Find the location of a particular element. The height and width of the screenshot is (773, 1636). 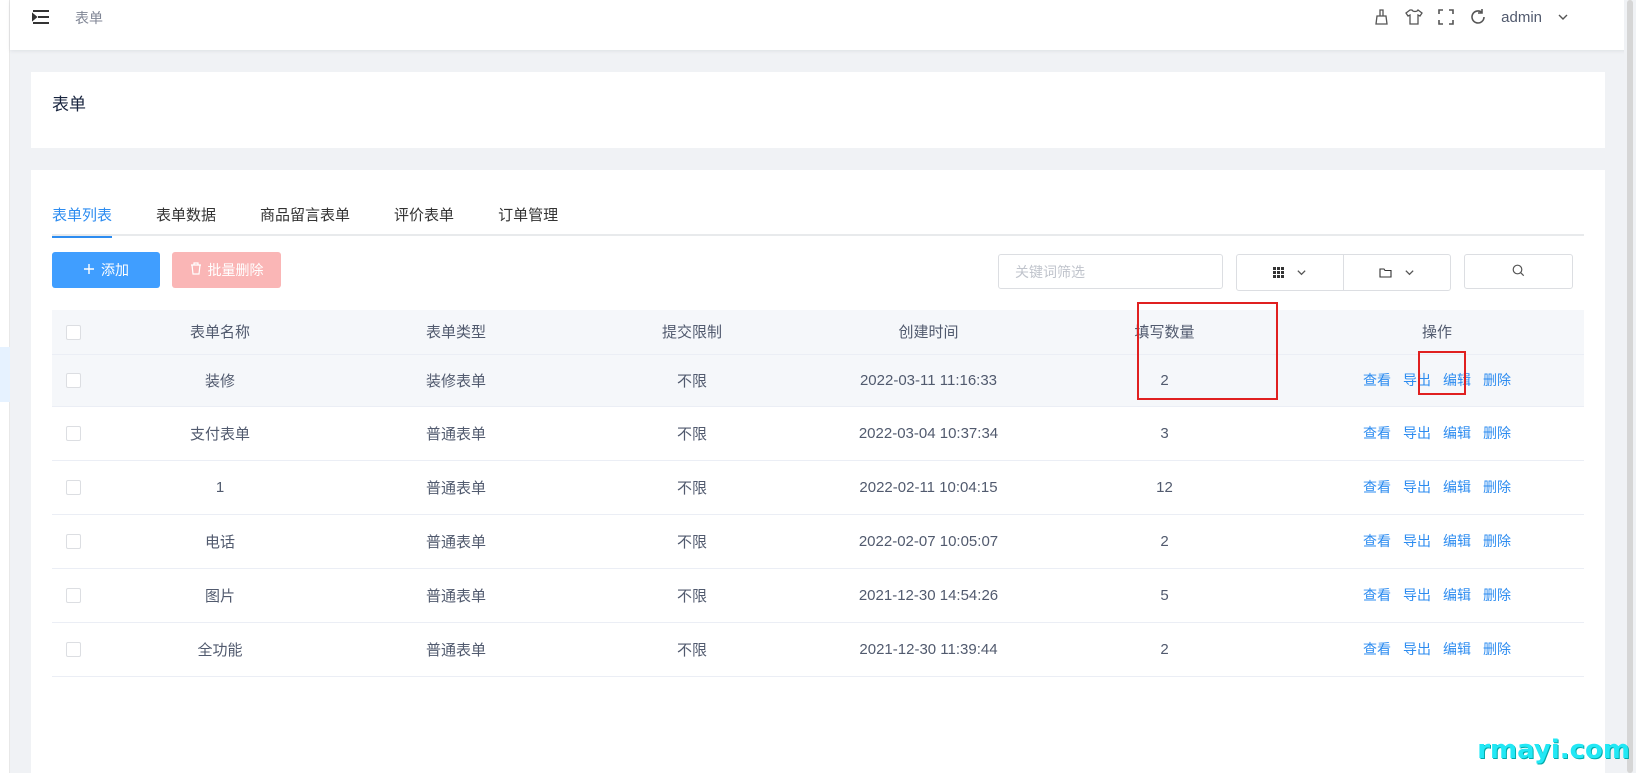

top-bar: 表单 admin is located at coordinates (823, 25).